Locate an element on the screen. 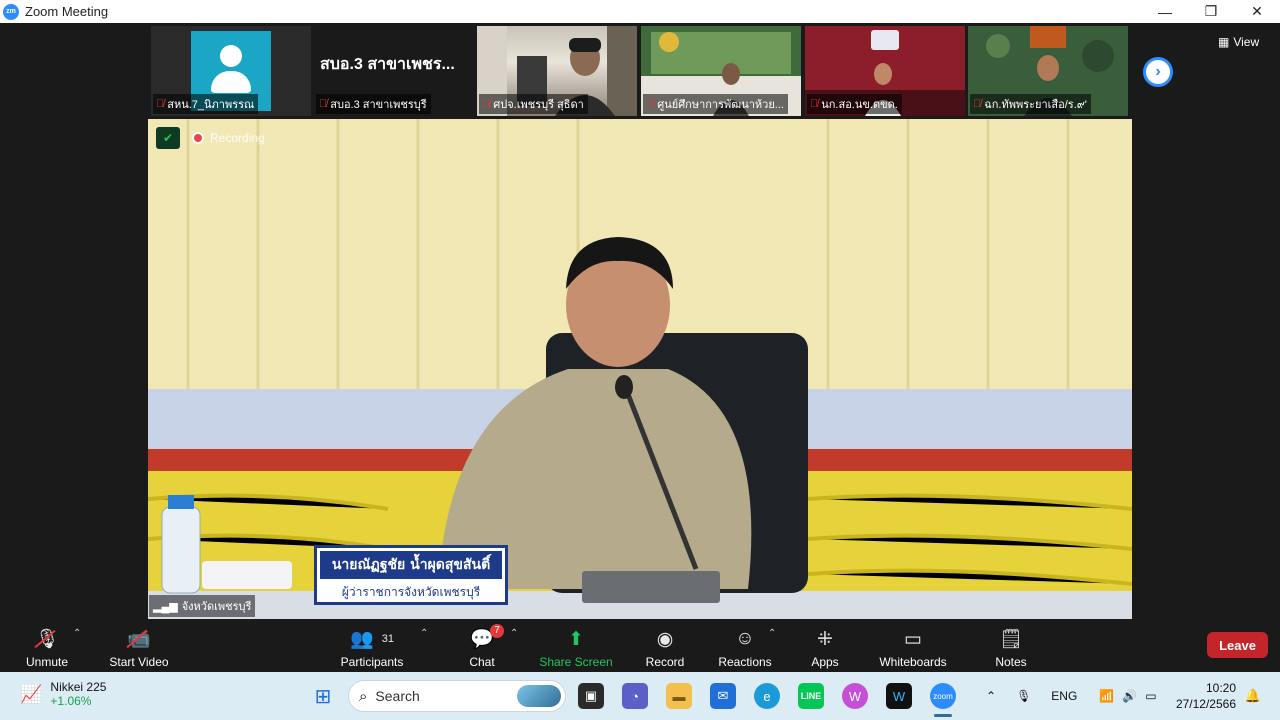 This screenshot has width=1280, height=720. start-video-button: 📹 Start Video is located at coordinates (139, 646).